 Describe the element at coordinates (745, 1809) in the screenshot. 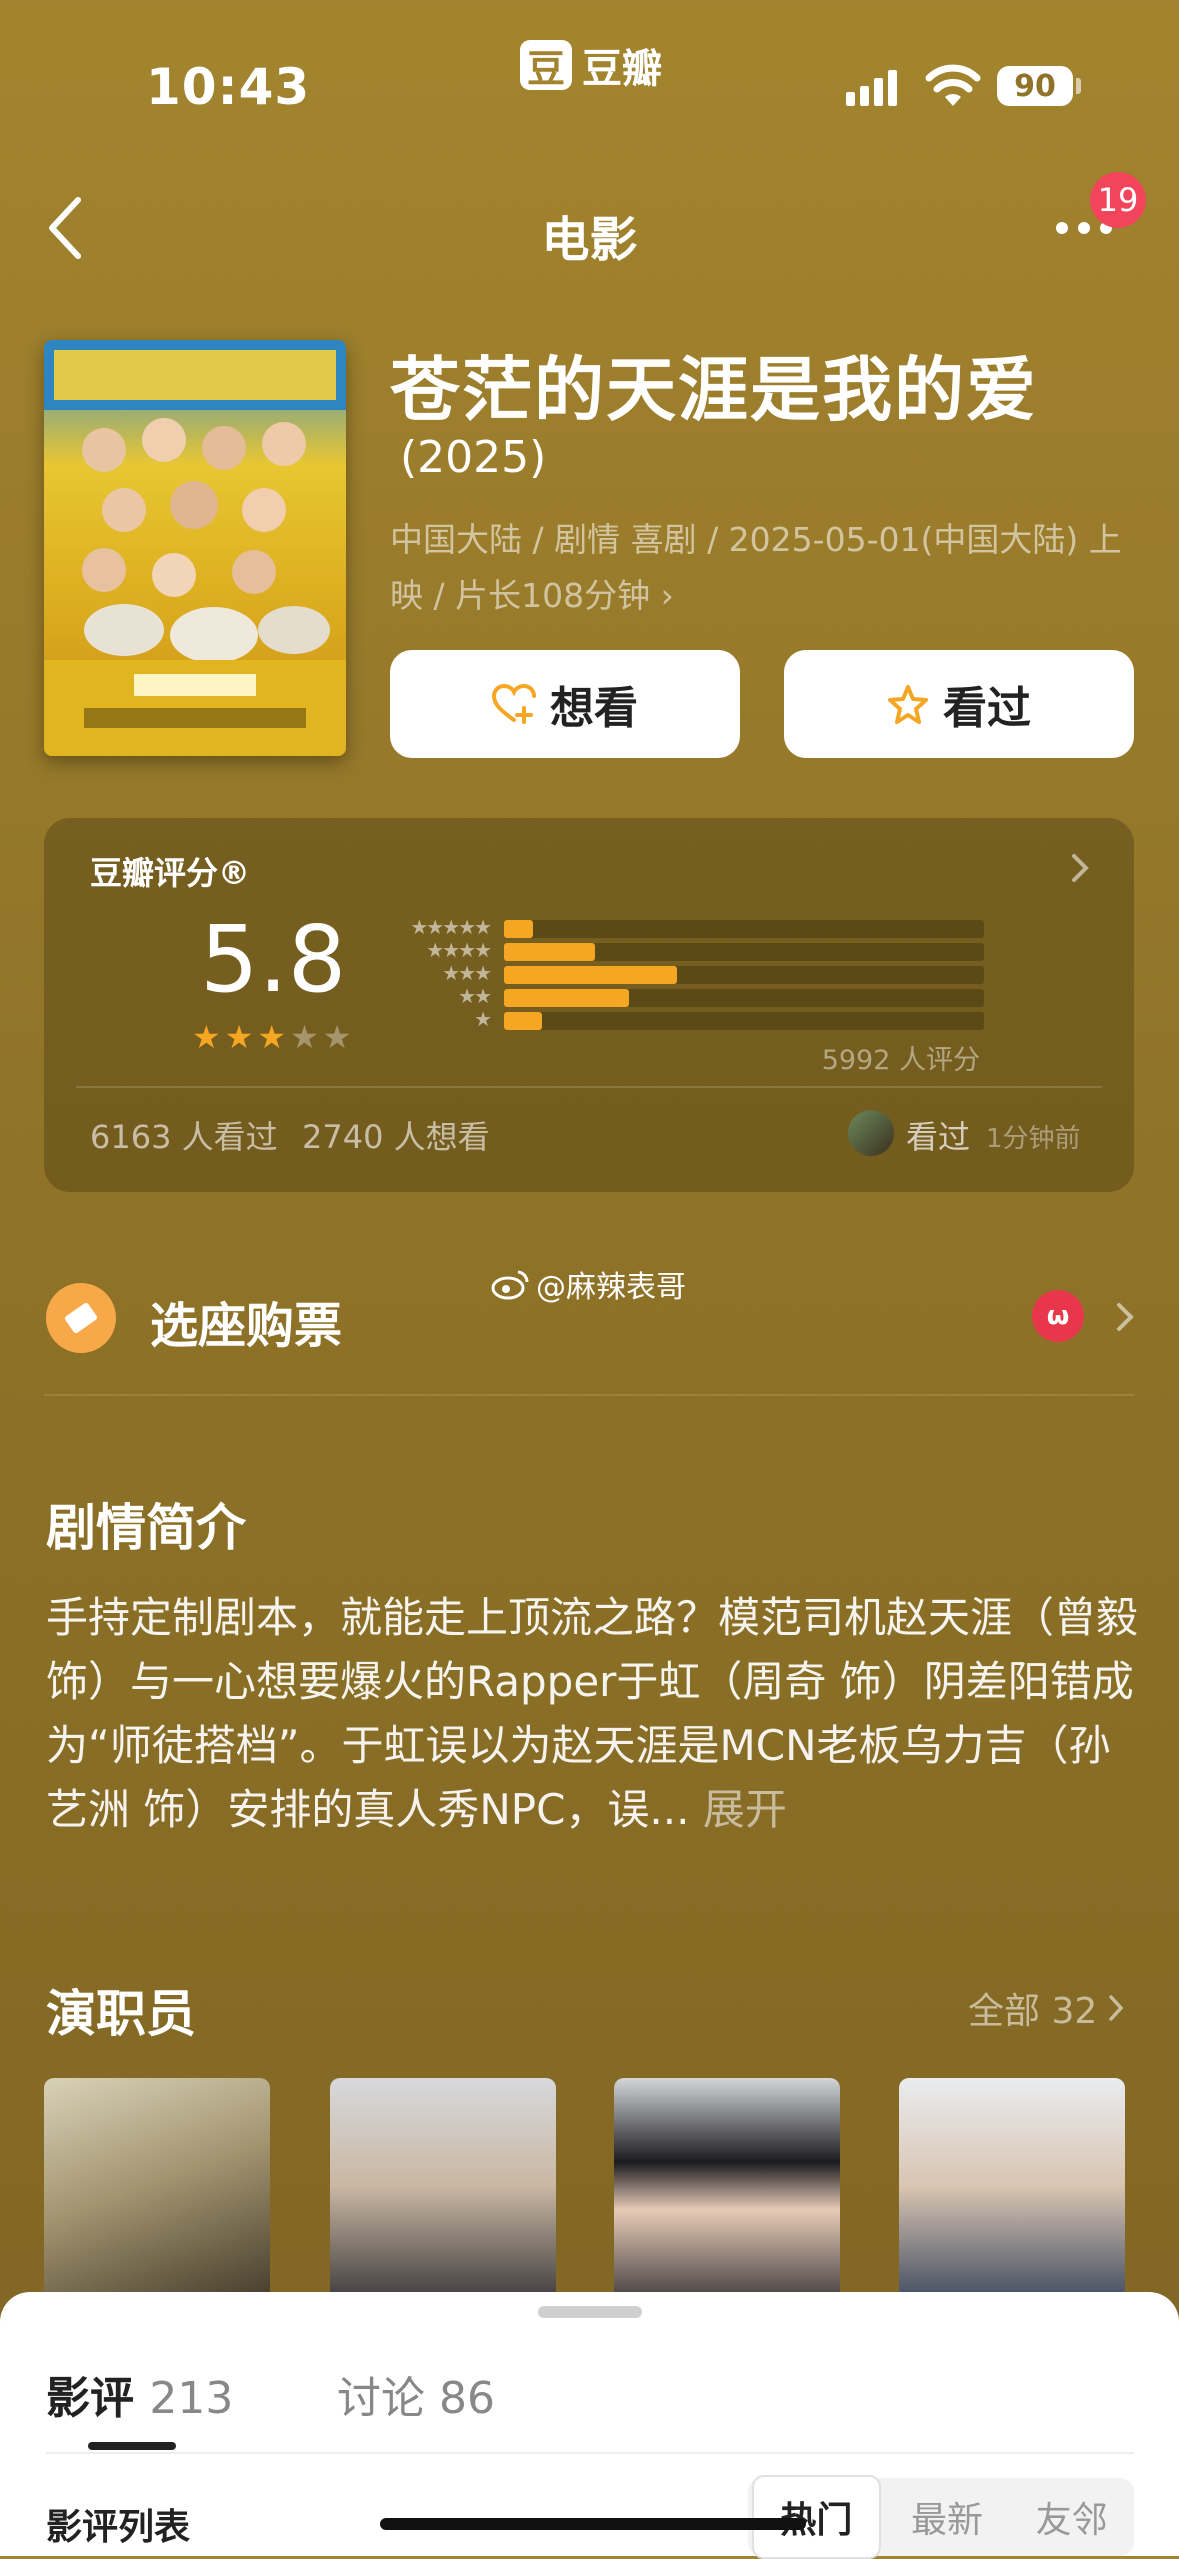

I see `expand-link: 展开` at that location.